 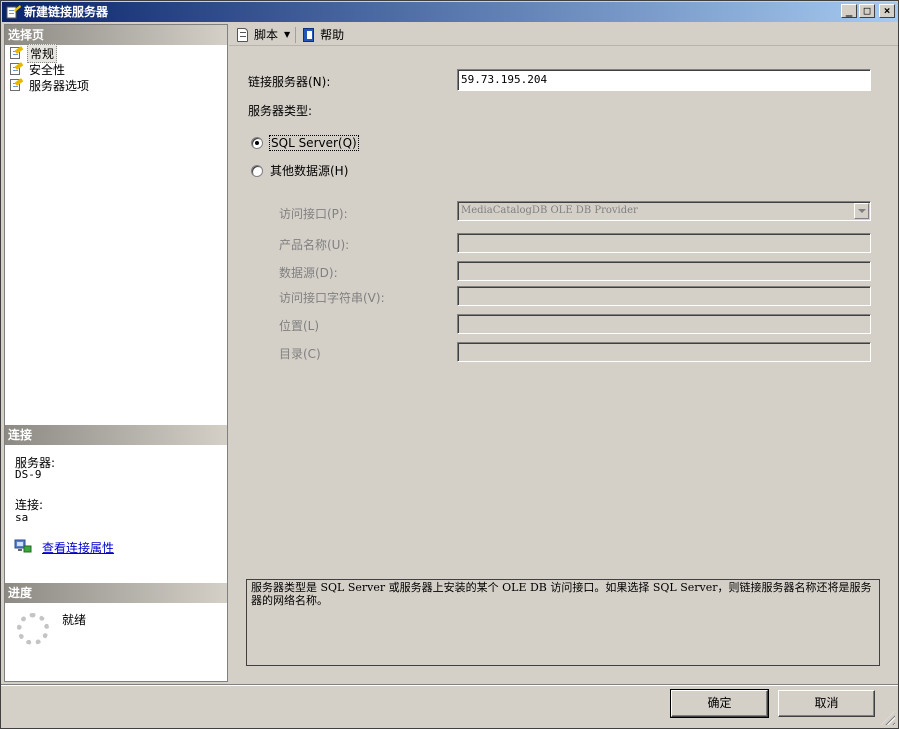 I want to click on data-source-input, so click(x=664, y=271).